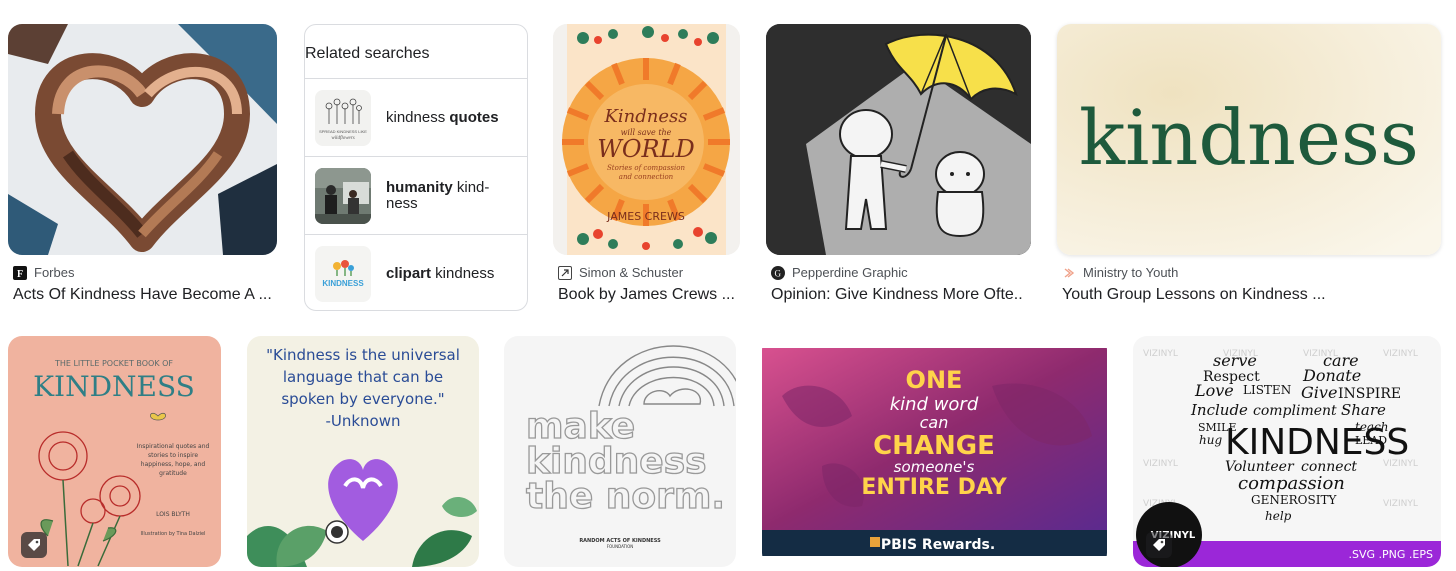  Describe the element at coordinates (1363, 410) in the screenshot. I see `cloud-w11: Share` at that location.